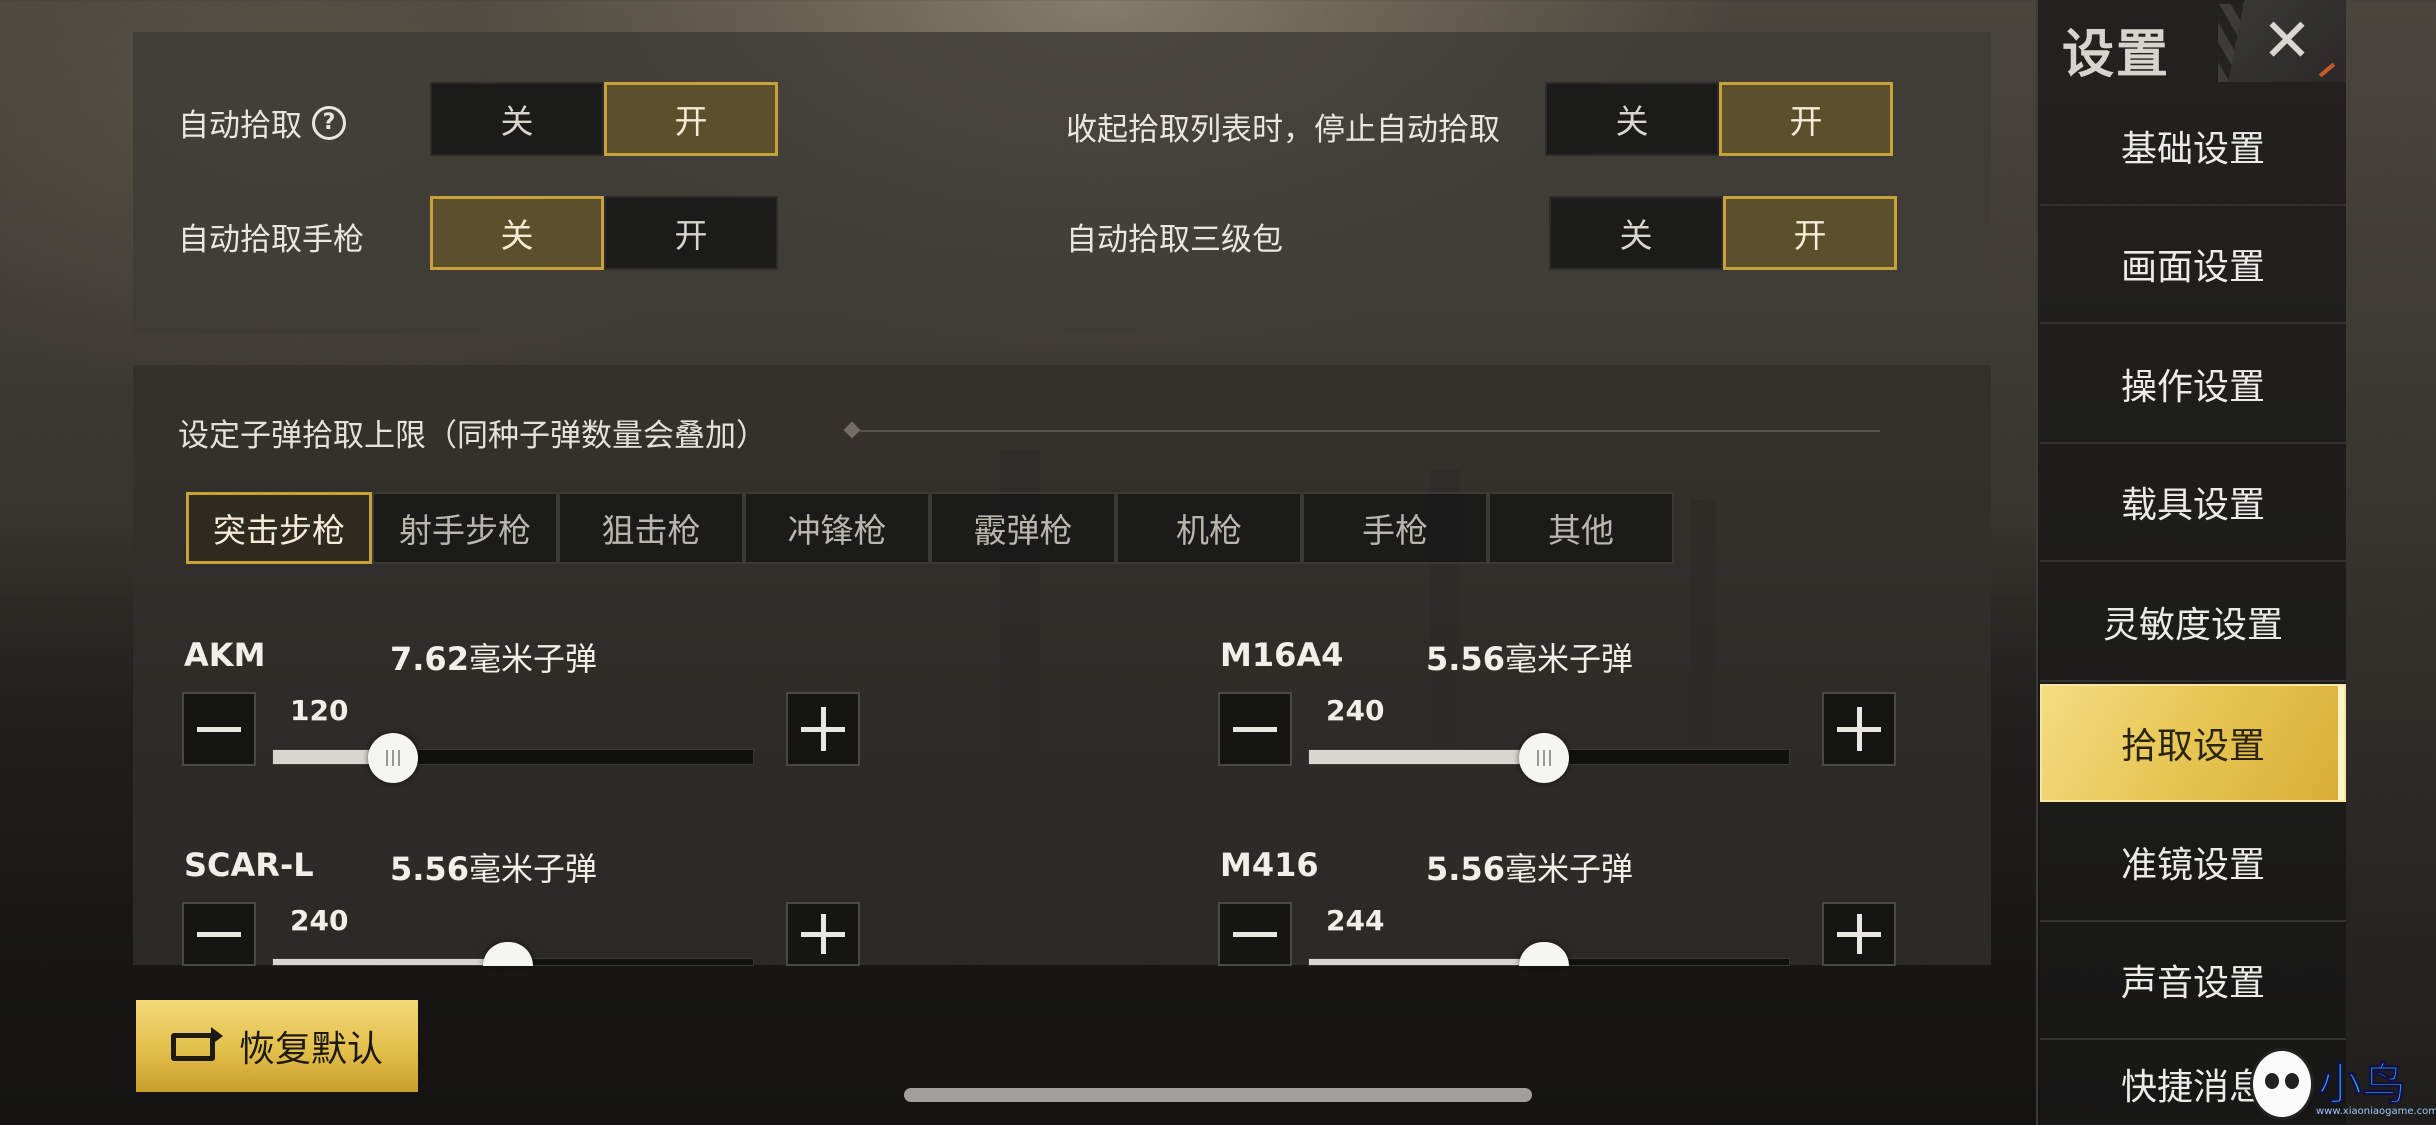 Image resolution: width=2436 pixels, height=1125 pixels. I want to click on ammo-caliber: 7.62, so click(429, 659).